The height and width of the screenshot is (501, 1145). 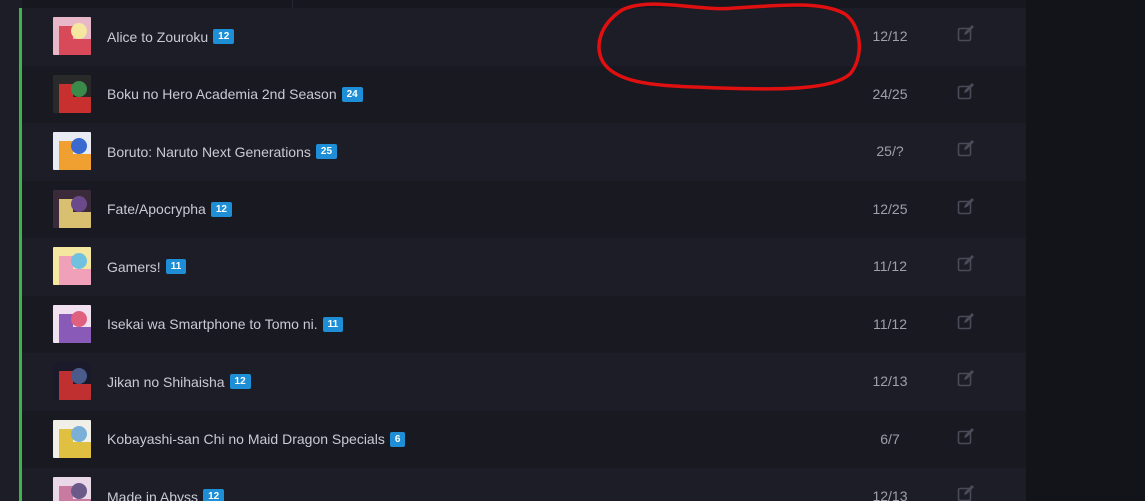 I want to click on title-cell: Gamers! 11, so click(x=147, y=266).